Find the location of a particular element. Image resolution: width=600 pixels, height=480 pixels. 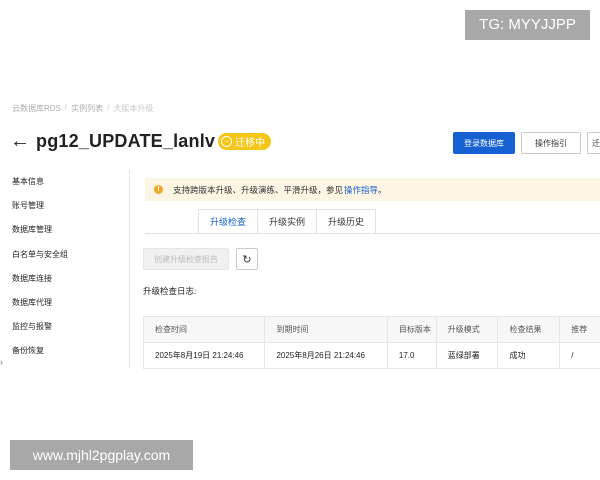

check-log-label: 升级检查日志: is located at coordinates (170, 291).